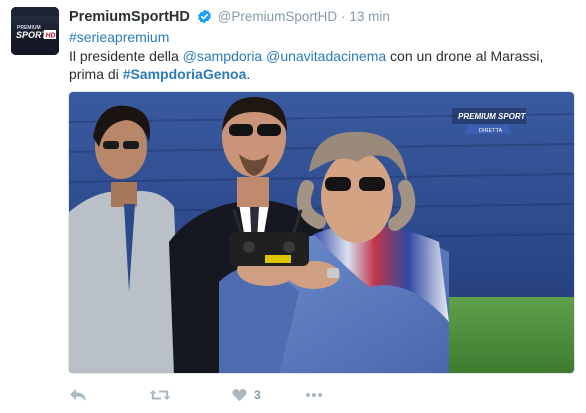  Describe the element at coordinates (492, 116) in the screenshot. I see `watermark-premium-sport: PREMIUM SPORT` at that location.